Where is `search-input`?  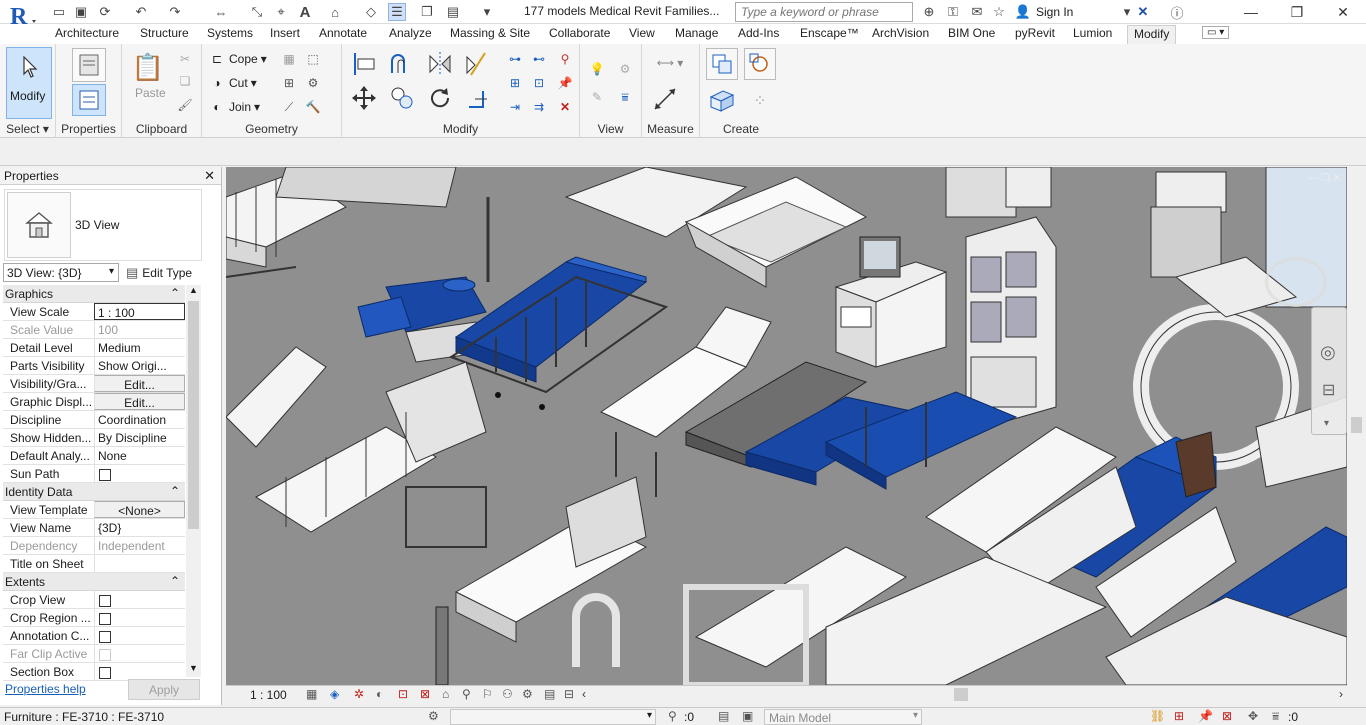
search-input is located at coordinates (824, 12).